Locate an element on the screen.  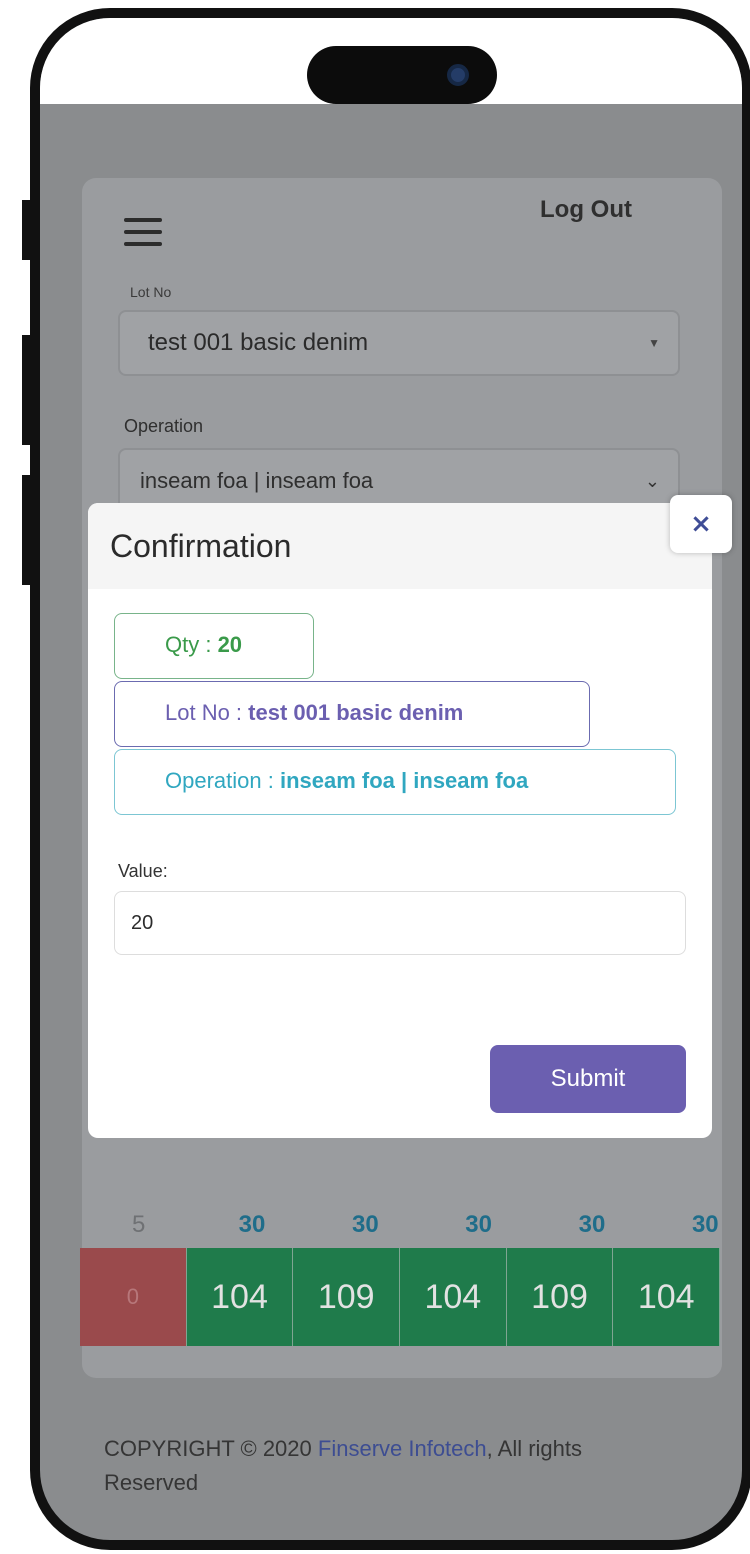
operation-chip-label: Operation : is located at coordinates (222, 780).